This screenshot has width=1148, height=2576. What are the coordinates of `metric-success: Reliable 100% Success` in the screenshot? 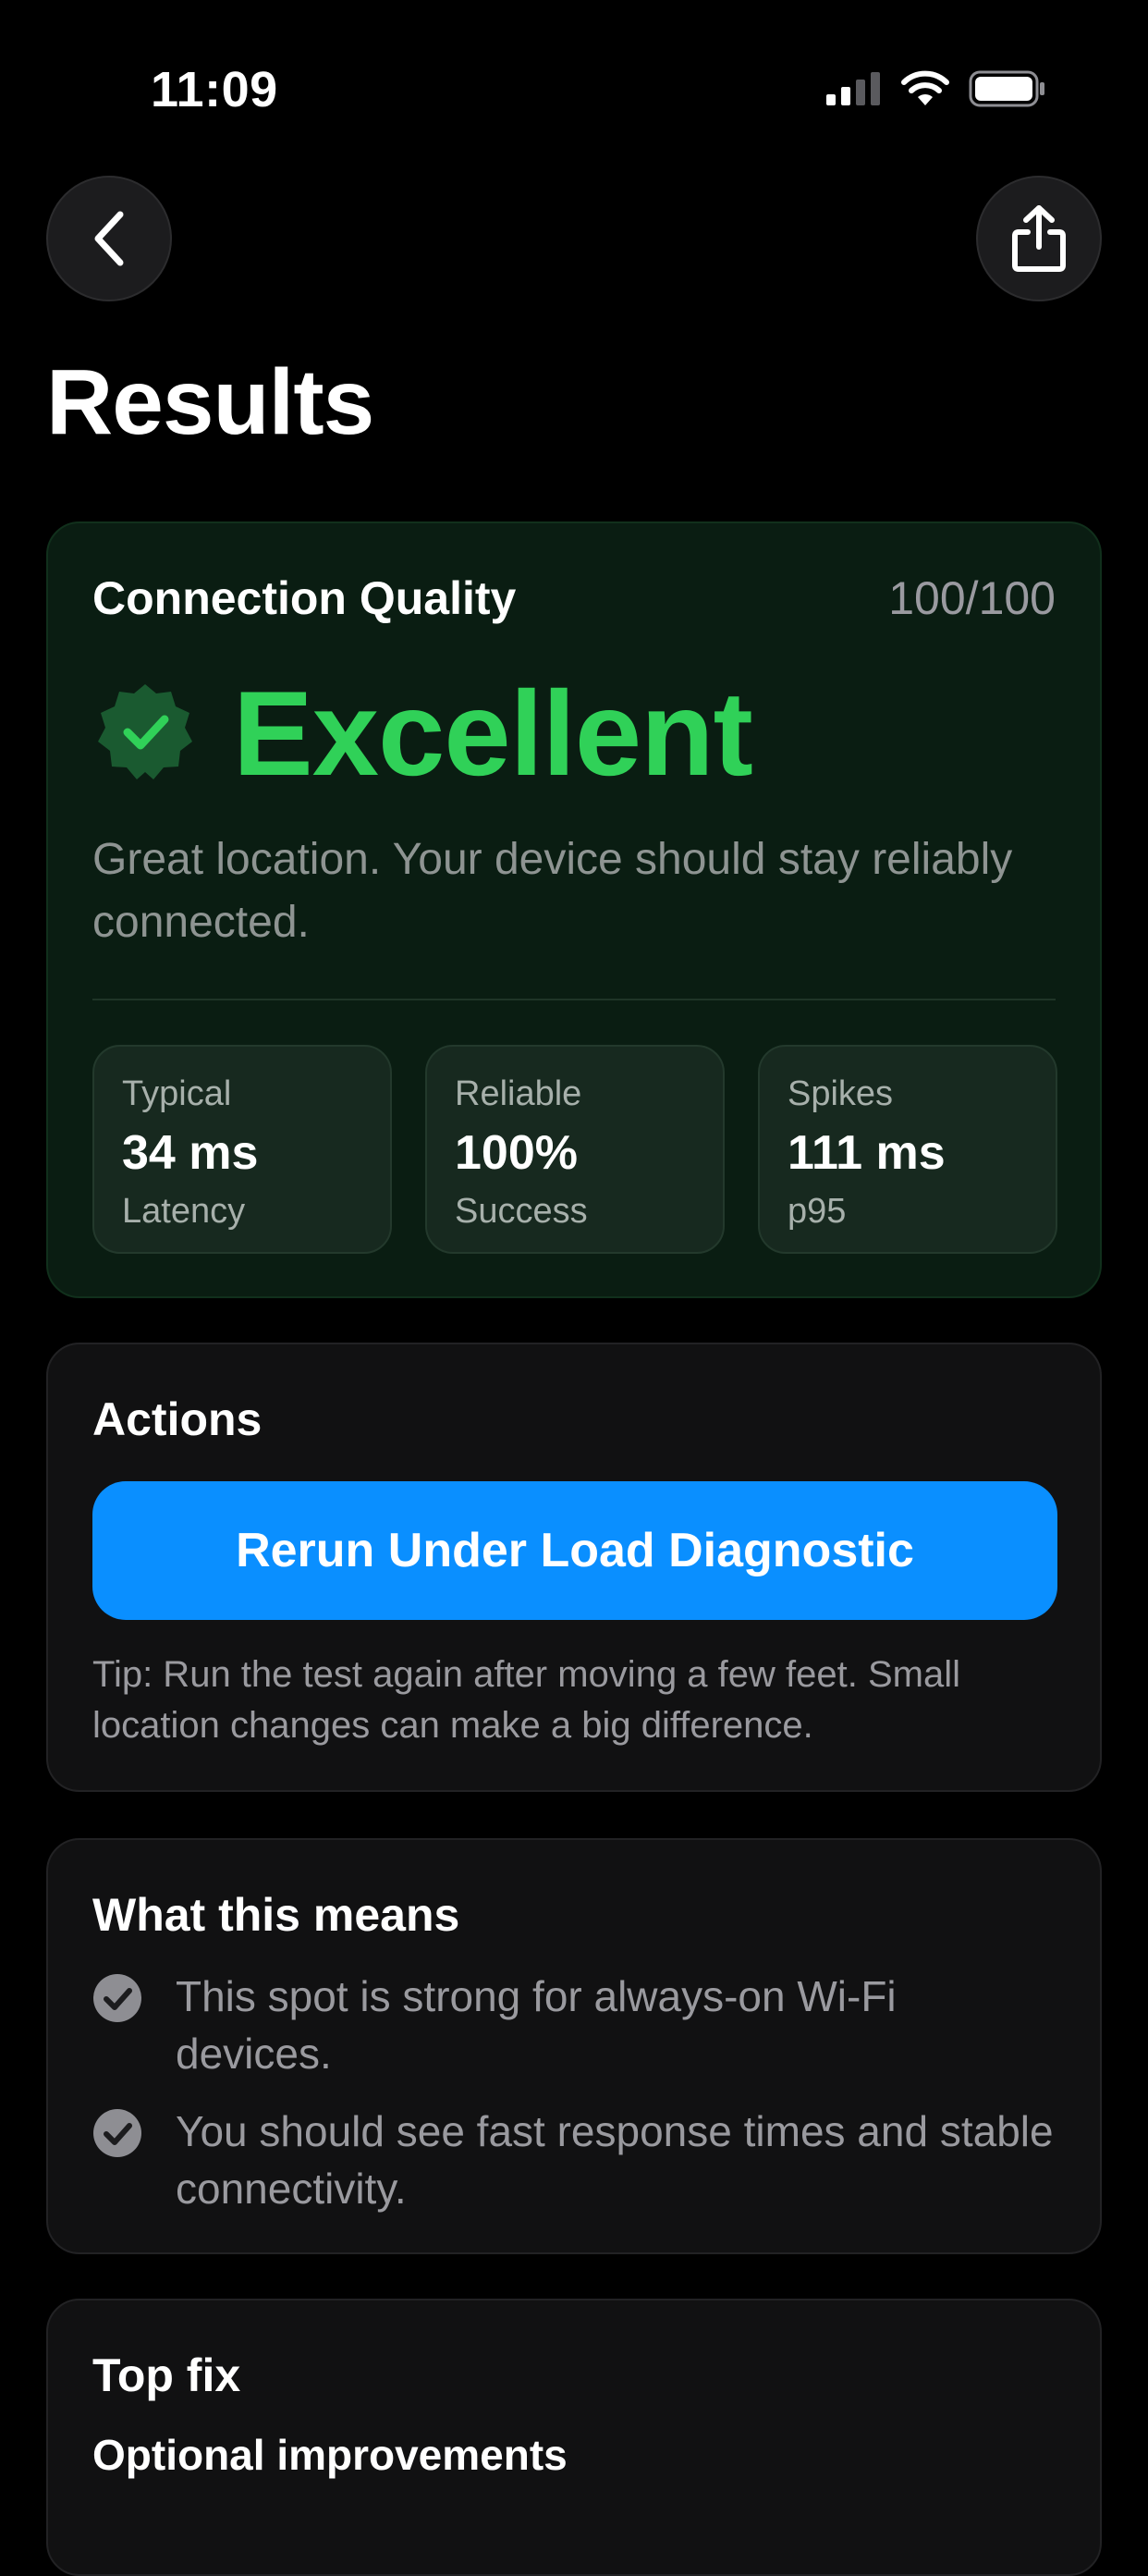 It's located at (575, 1149).